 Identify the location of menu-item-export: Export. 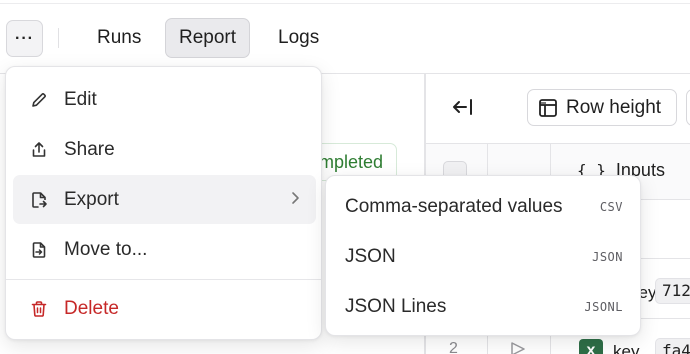
(164, 199).